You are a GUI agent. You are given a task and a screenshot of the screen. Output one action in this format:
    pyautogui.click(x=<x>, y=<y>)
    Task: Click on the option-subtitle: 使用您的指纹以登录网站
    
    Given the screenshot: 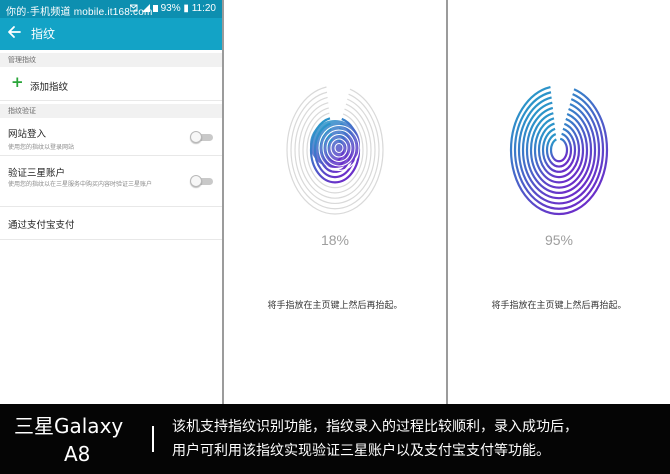 What is the action you would take?
    pyautogui.click(x=41, y=147)
    